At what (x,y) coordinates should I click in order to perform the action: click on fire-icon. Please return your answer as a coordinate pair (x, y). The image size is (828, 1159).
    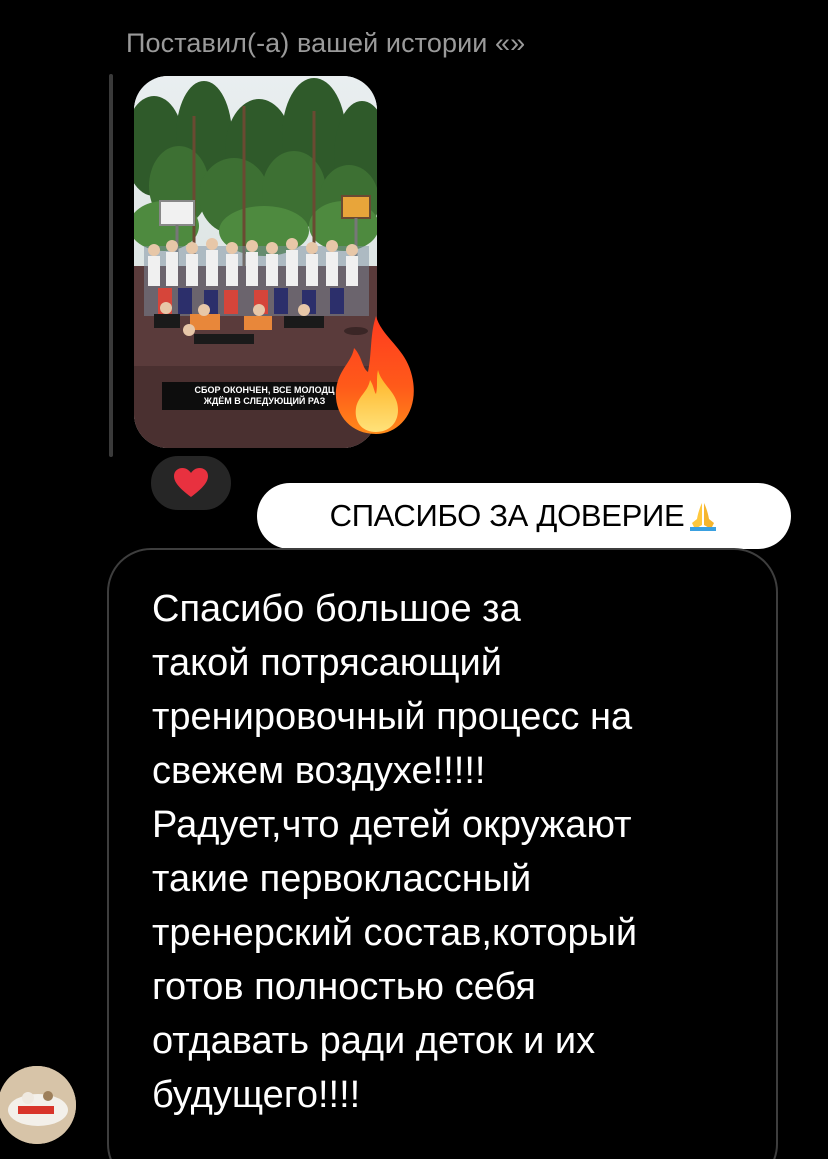
    Looking at the image, I should click on (374, 375).